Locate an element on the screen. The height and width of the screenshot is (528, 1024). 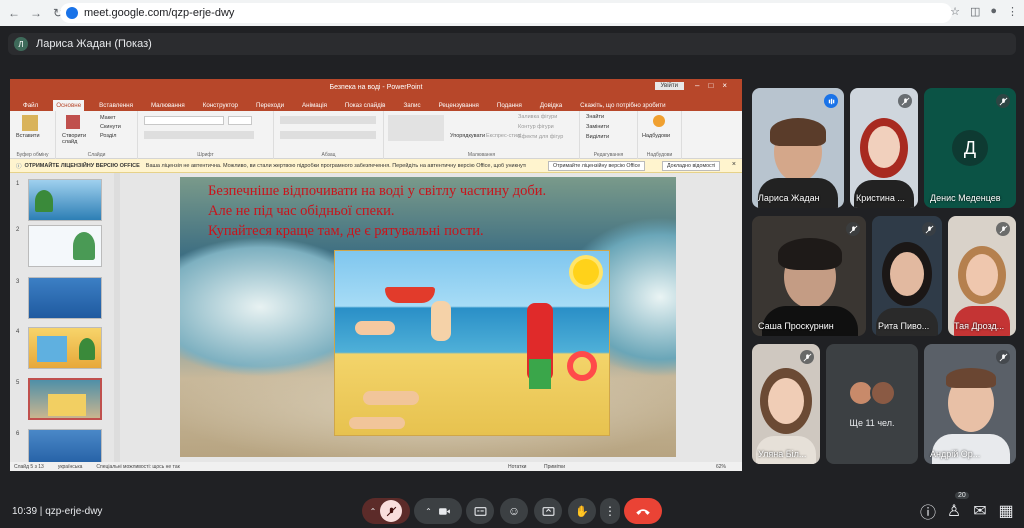
browser-menu-icon: ⋮ is located at coordinates (1012, 11).